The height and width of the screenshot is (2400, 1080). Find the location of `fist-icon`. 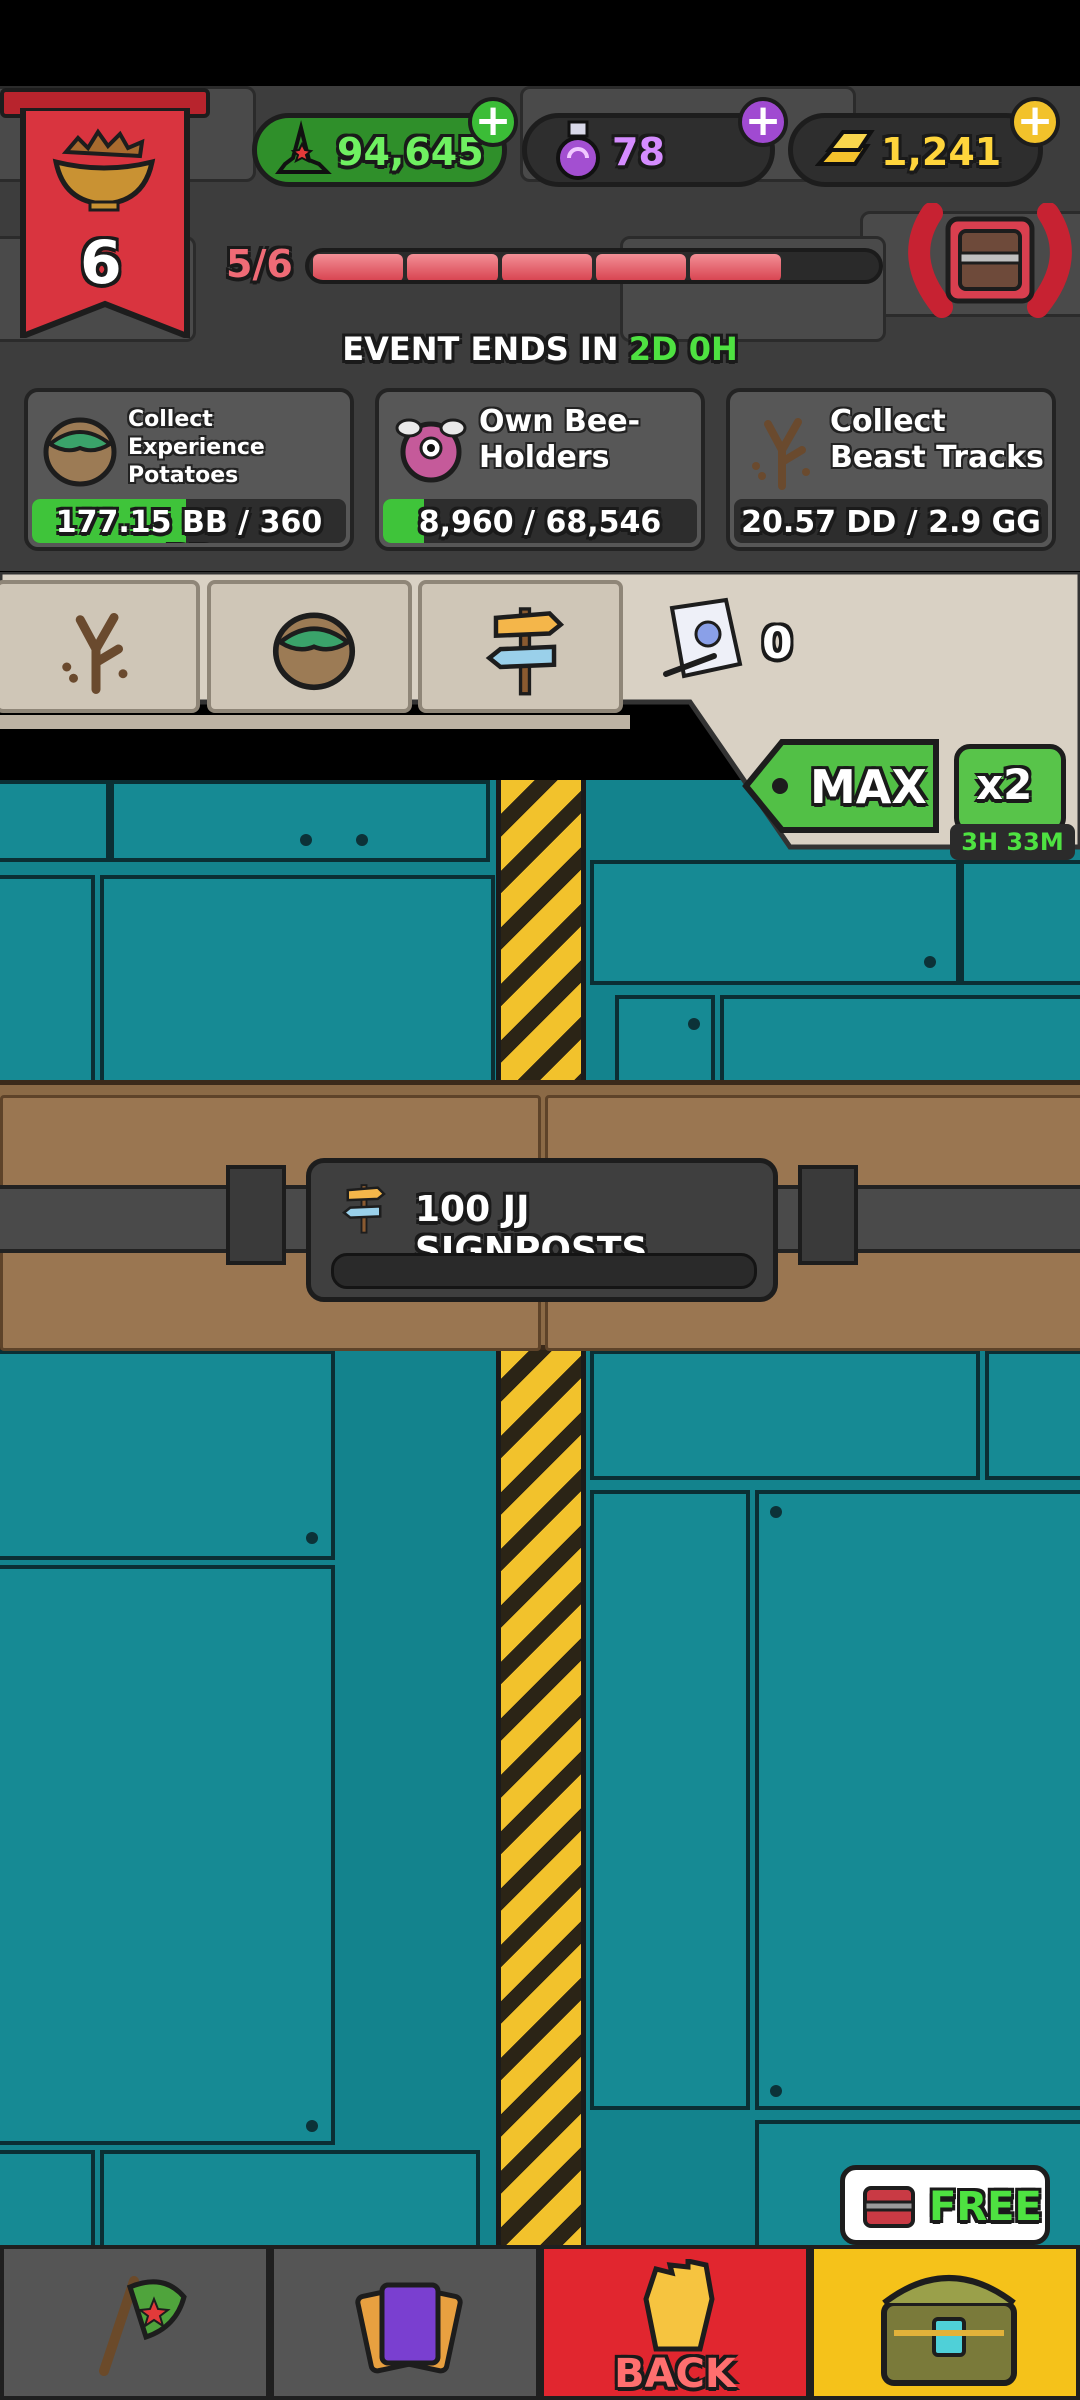

fist-icon is located at coordinates (679, 2305).